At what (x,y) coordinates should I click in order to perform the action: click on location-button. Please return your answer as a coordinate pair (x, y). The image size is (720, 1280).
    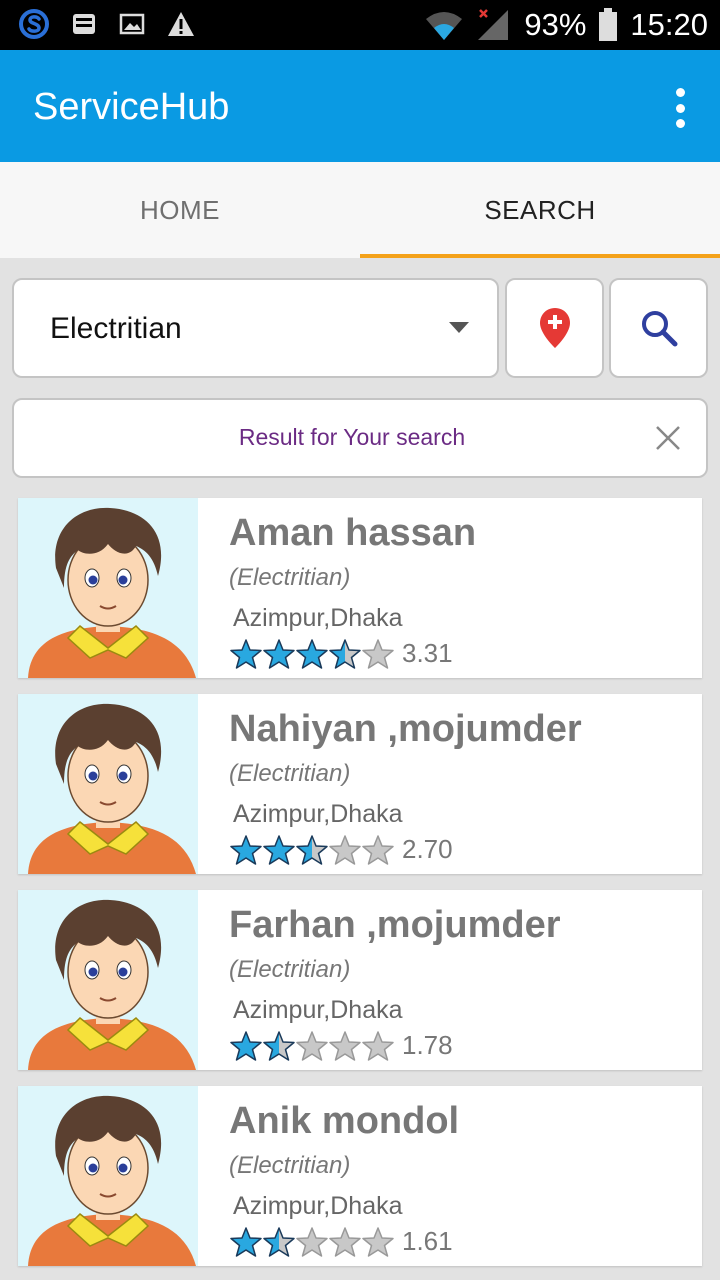
    Looking at the image, I should click on (554, 328).